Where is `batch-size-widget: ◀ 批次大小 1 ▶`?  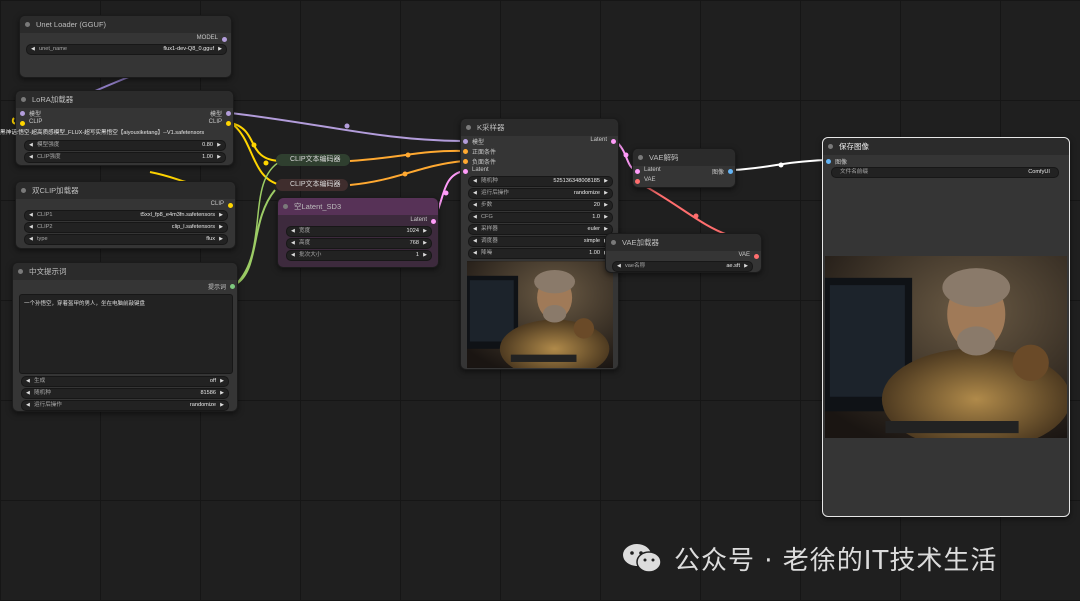
batch-size-widget: ◀ 批次大小 1 ▶ is located at coordinates (359, 255).